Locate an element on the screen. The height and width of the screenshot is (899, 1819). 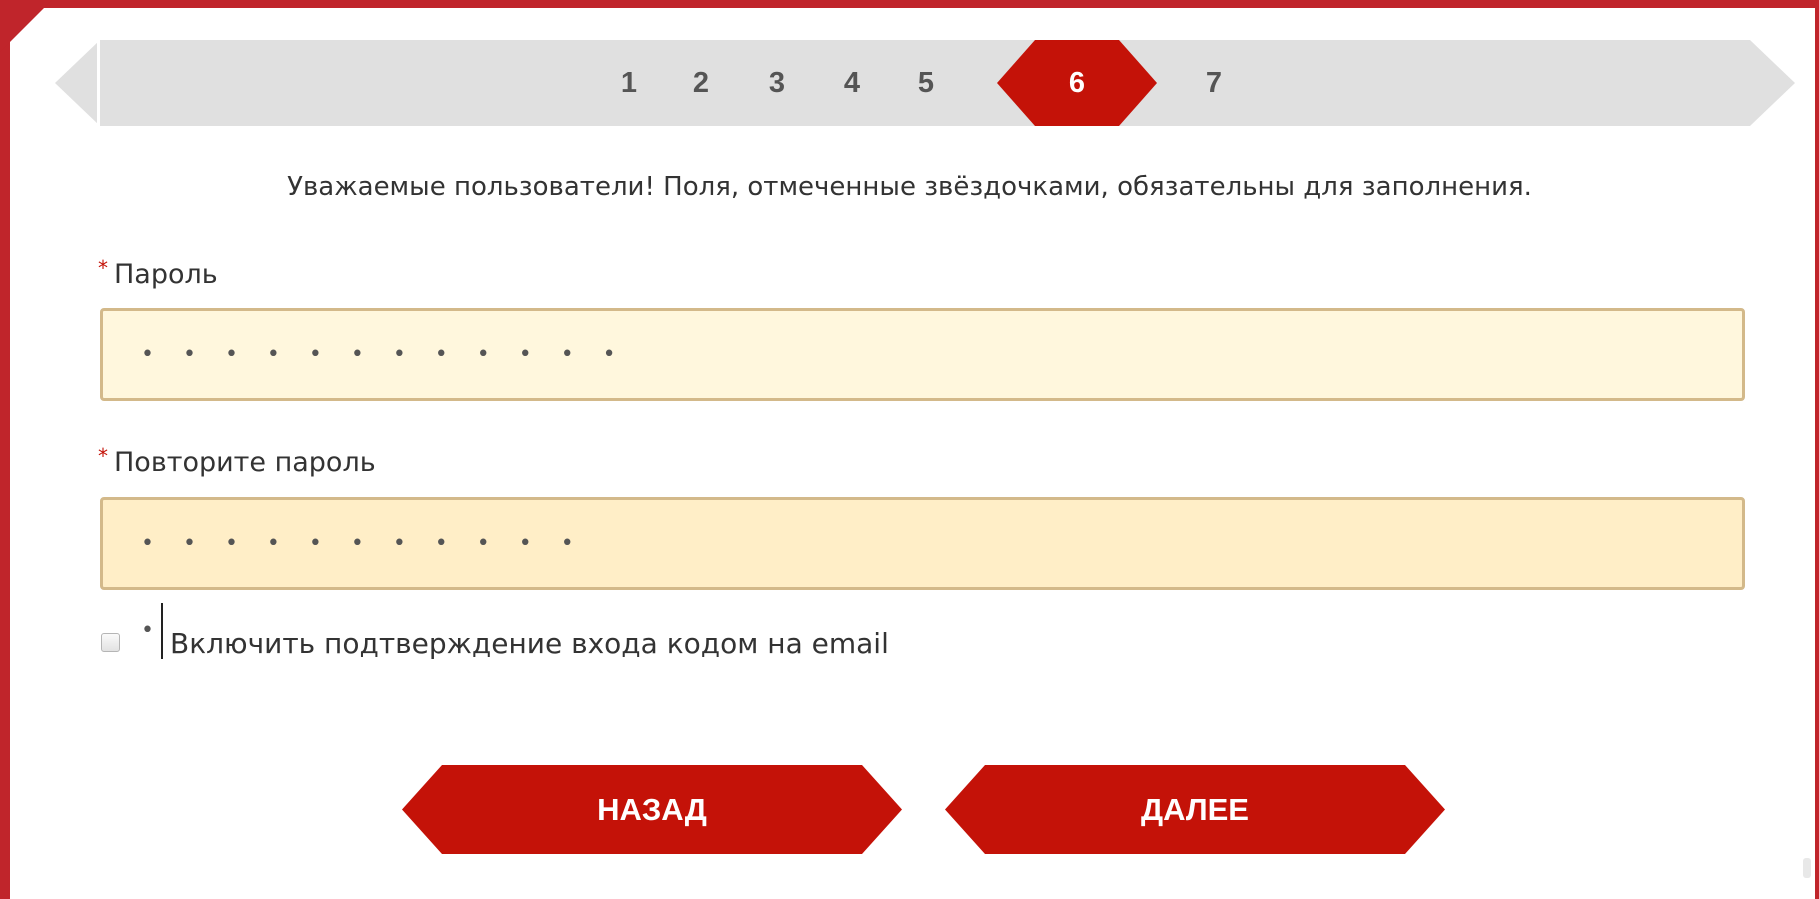
repeat-password-label: * Повторите пароль is located at coordinates (237, 461).